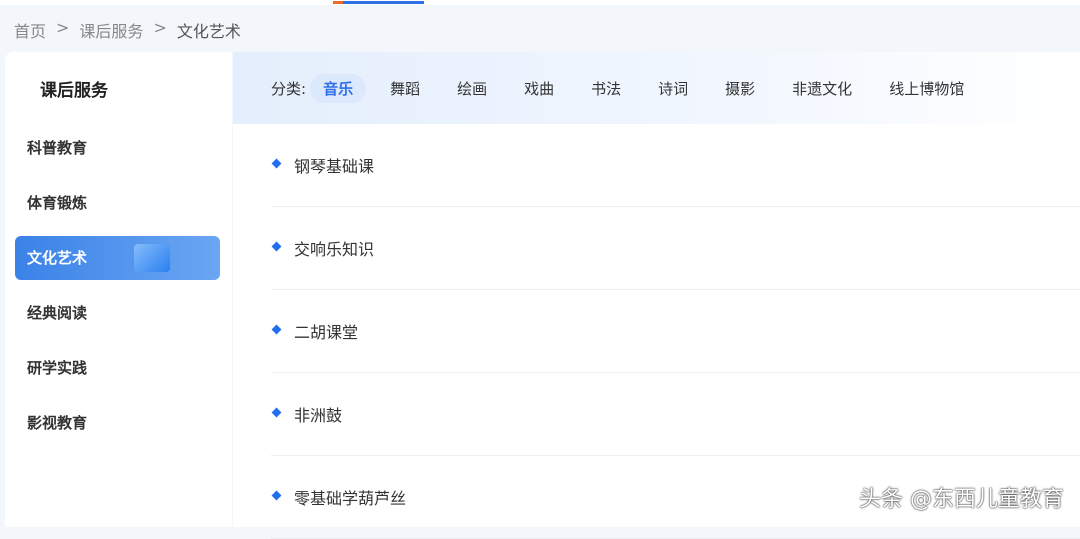  I want to click on category-poetry: 诗词, so click(673, 88).